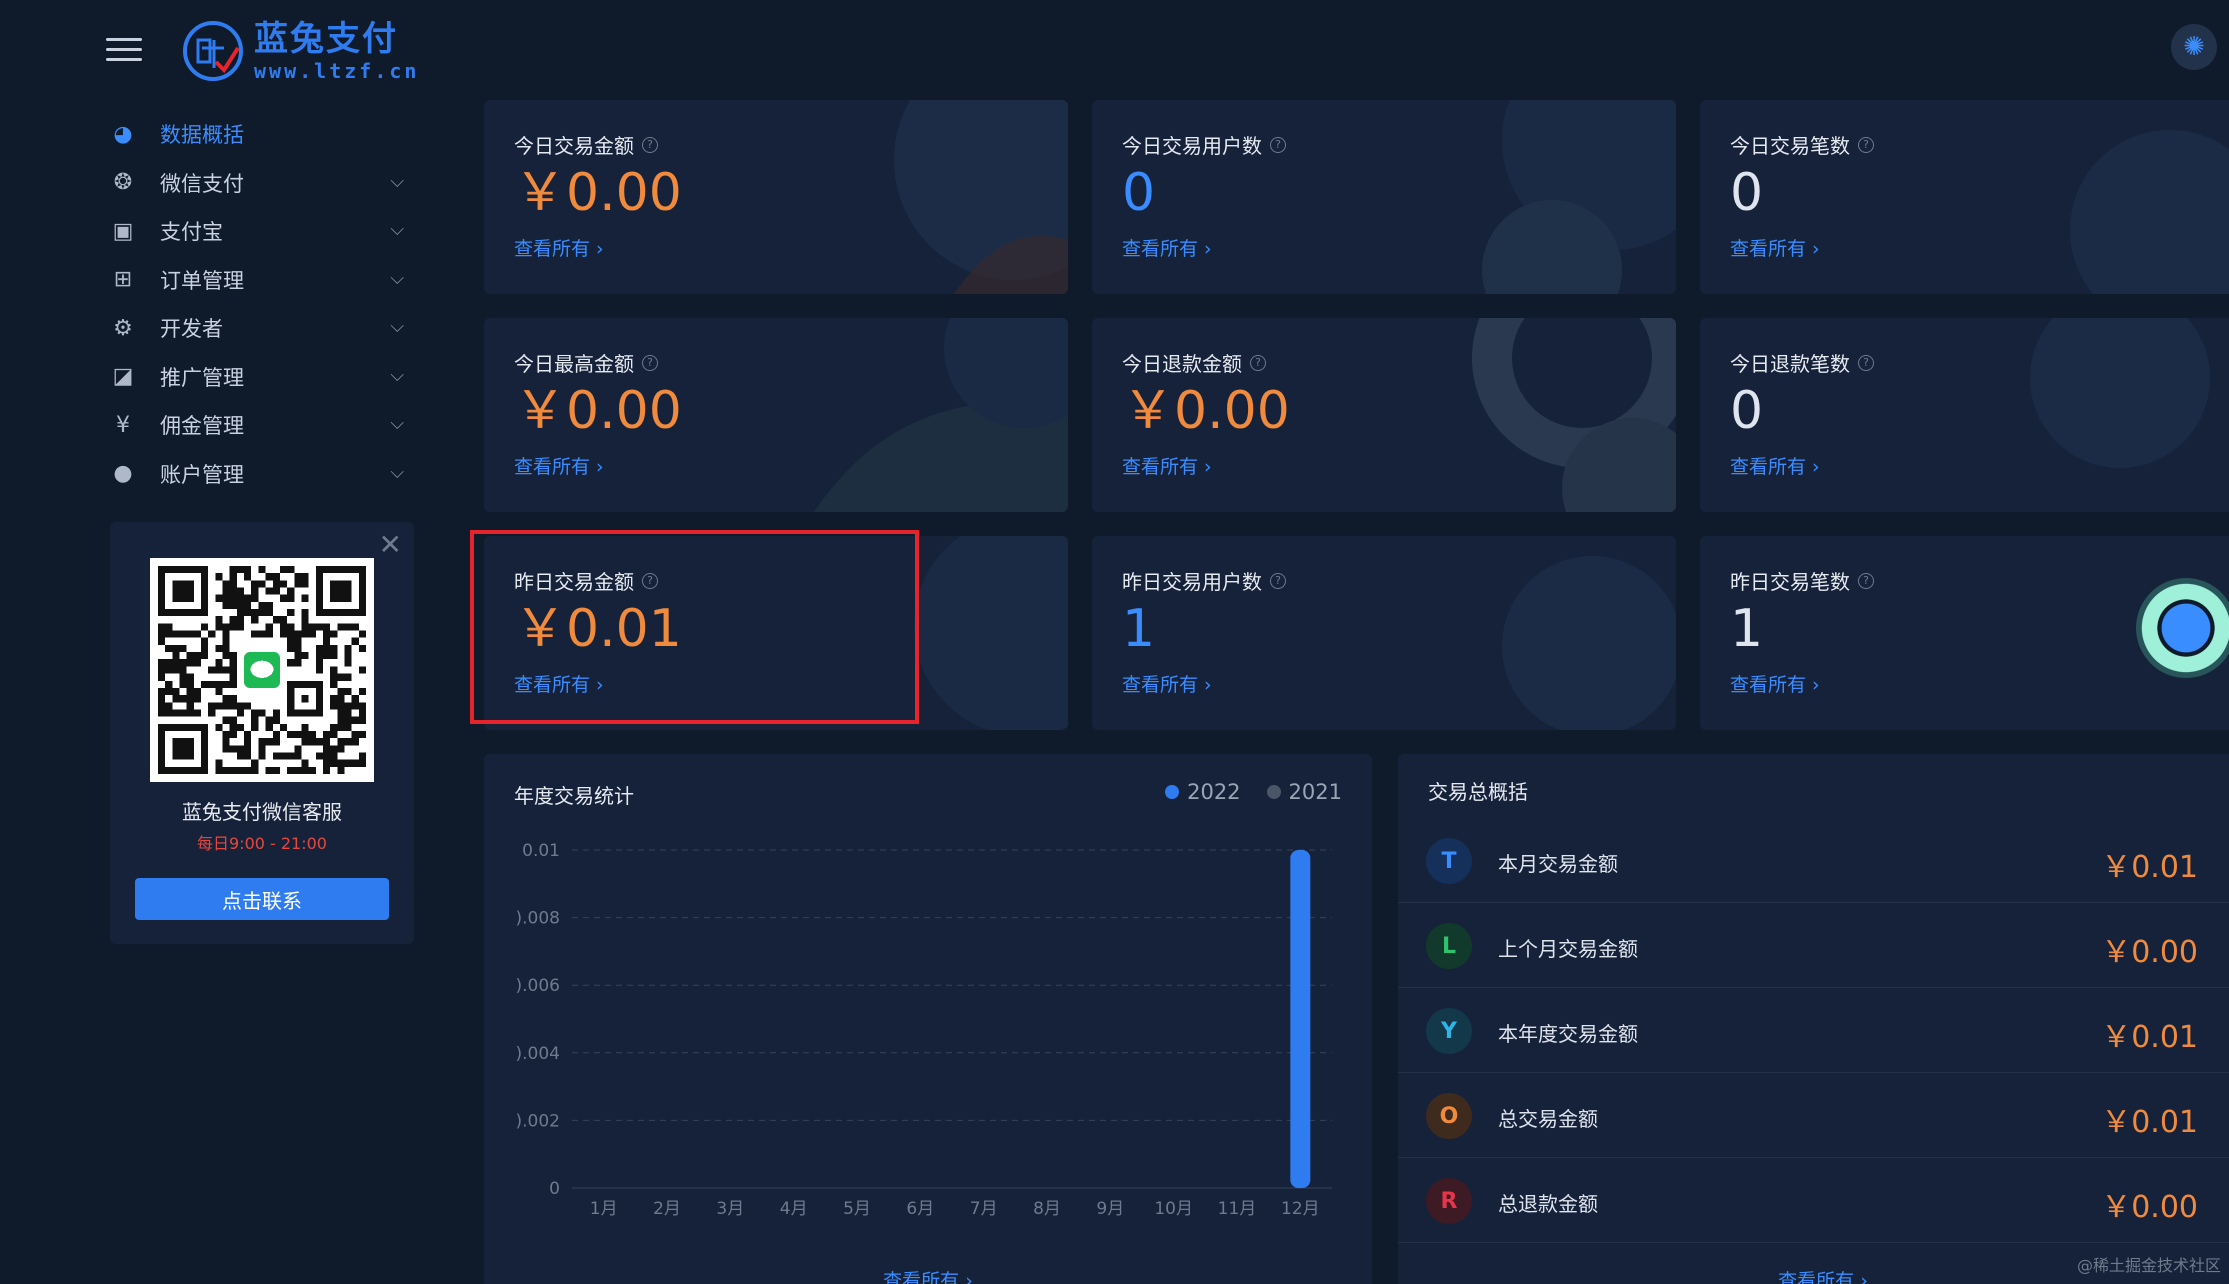 Image resolution: width=2229 pixels, height=1284 pixels. I want to click on x-tick-label: 10月, so click(1173, 1209).